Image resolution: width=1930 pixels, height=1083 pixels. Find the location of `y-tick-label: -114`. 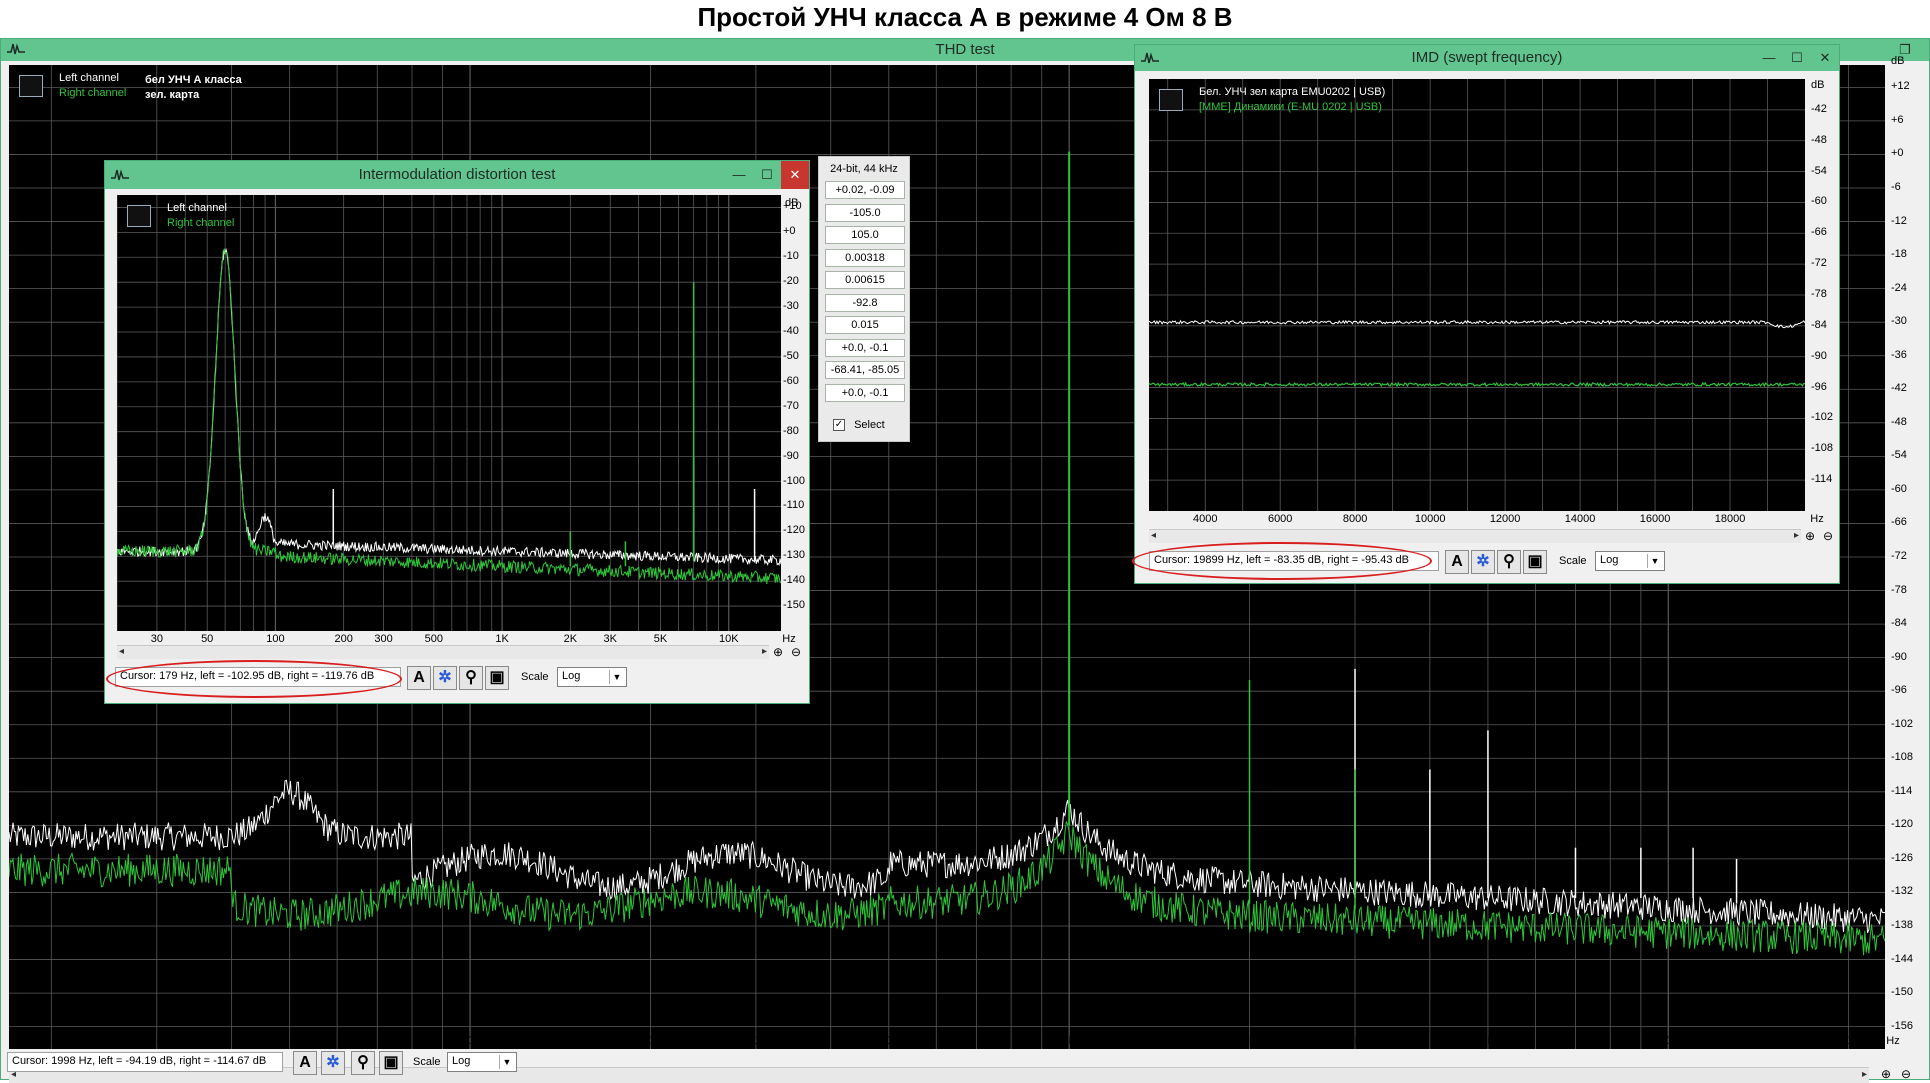

y-tick-label: -114 is located at coordinates (1822, 479).